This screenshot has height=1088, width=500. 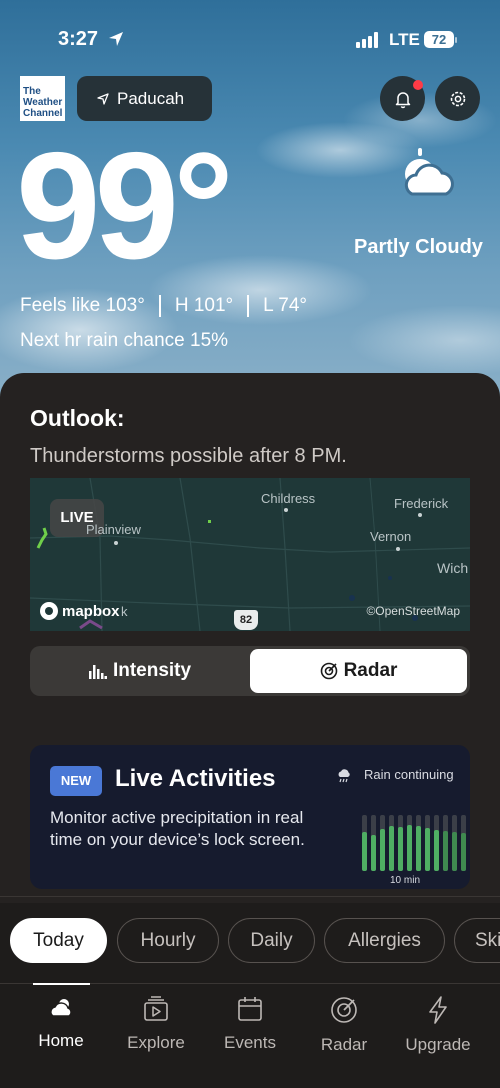 What do you see at coordinates (418, 85) in the screenshot?
I see `notification-dot` at bounding box center [418, 85].